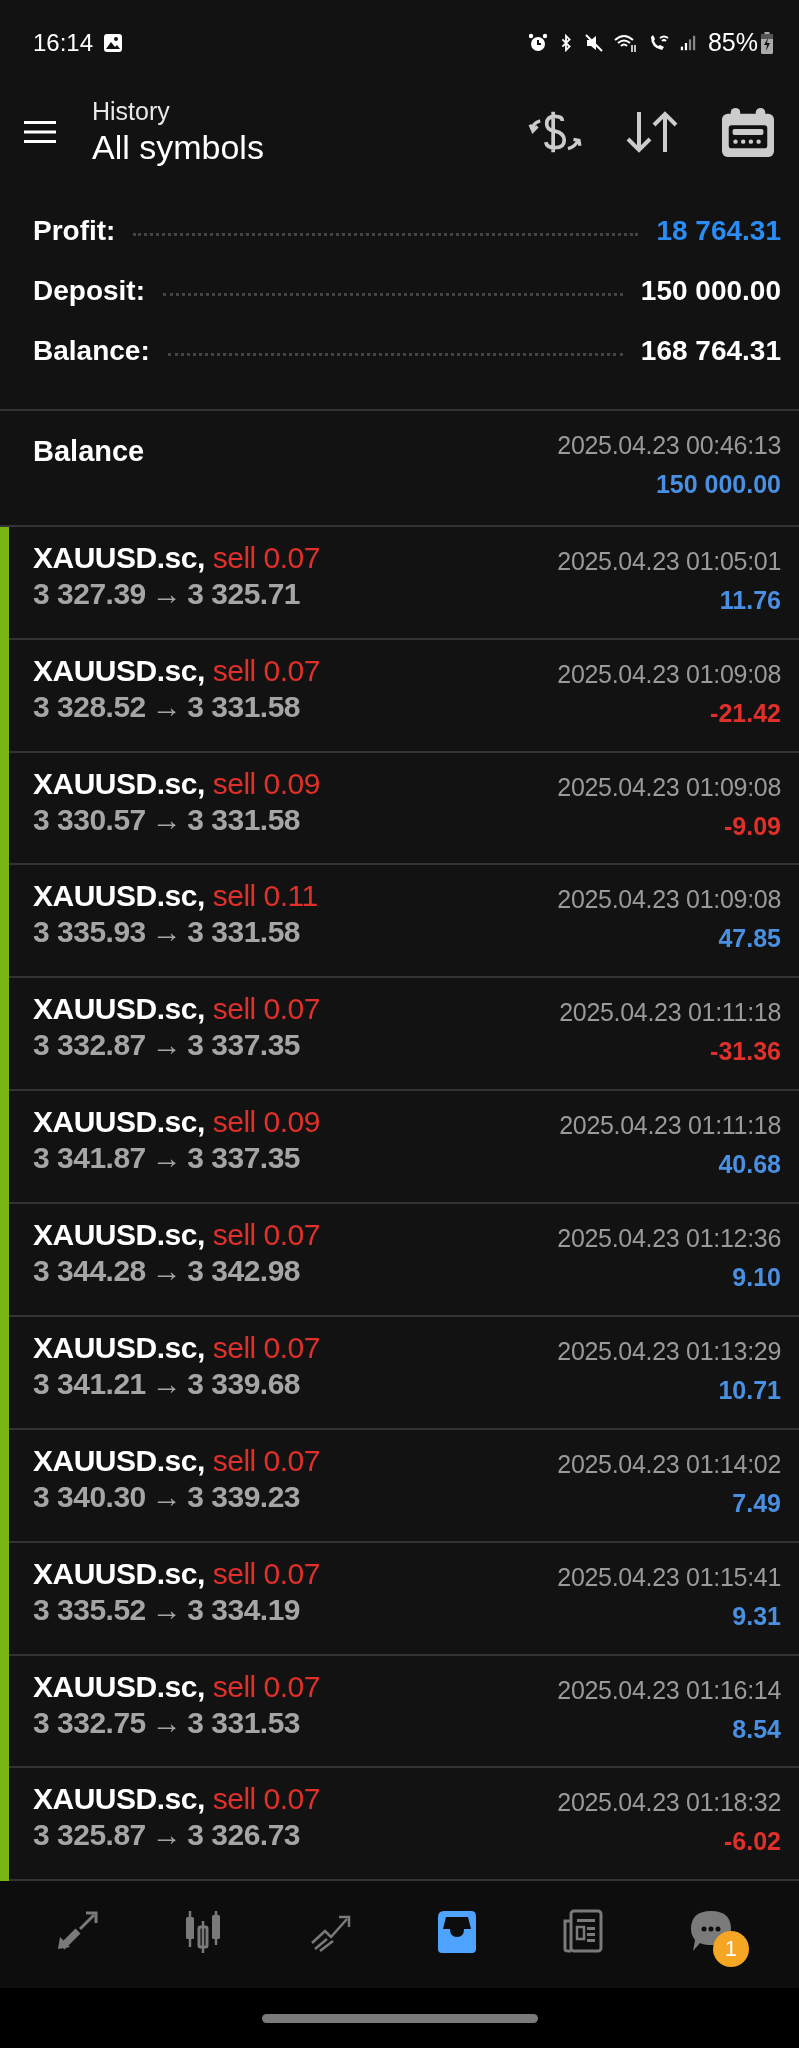 The image size is (799, 2048). What do you see at coordinates (399, 1599) in the screenshot?
I see `trade-row: XAUUSD.sc, sell 0.07 3 335.52 → 3 334.19 2025.04.23 01:15:41 9.31` at bounding box center [399, 1599].